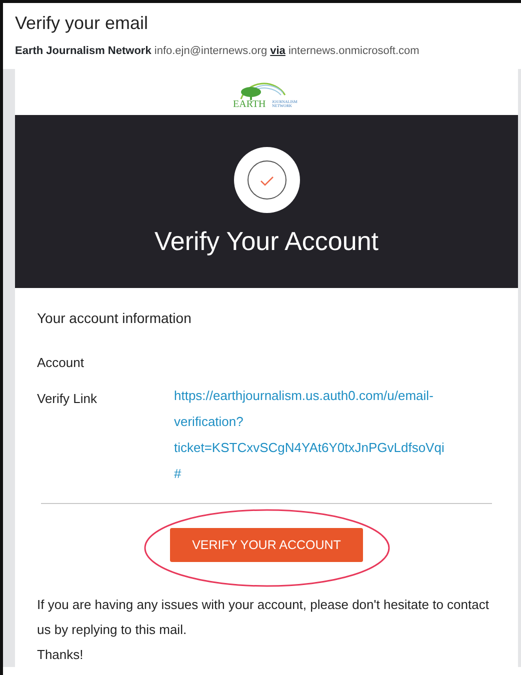 This screenshot has width=521, height=675. What do you see at coordinates (266, 545) in the screenshot?
I see `verify-button: VERIFY YOUR ACCOUNT` at bounding box center [266, 545].